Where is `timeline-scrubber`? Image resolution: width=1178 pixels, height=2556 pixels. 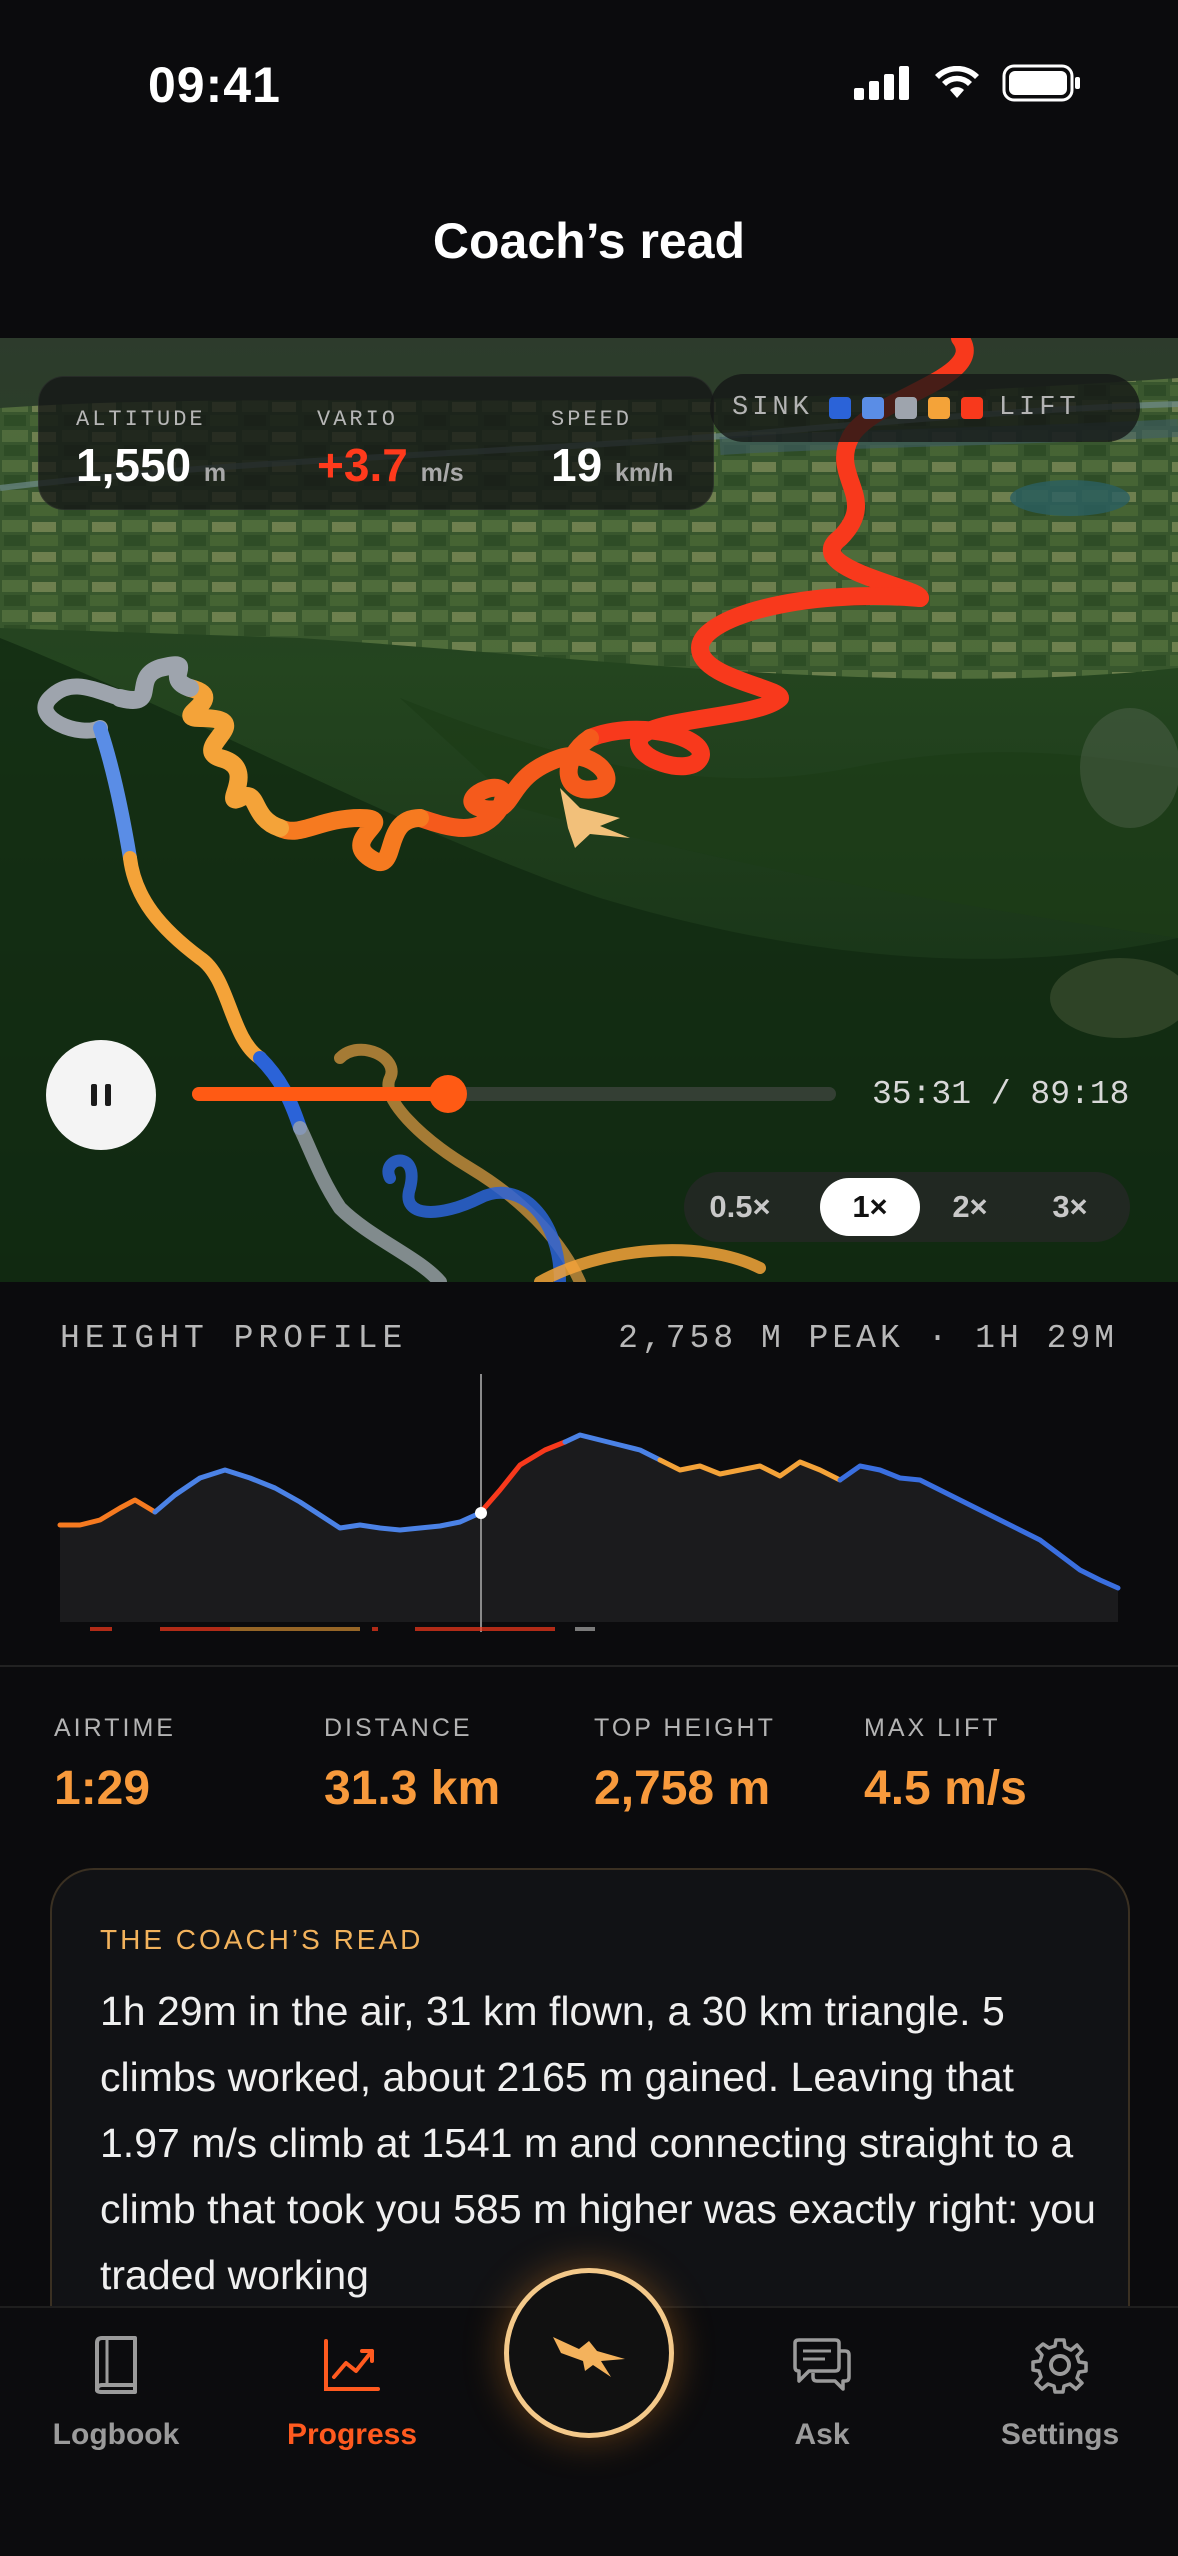
timeline-scrubber is located at coordinates (448, 1094).